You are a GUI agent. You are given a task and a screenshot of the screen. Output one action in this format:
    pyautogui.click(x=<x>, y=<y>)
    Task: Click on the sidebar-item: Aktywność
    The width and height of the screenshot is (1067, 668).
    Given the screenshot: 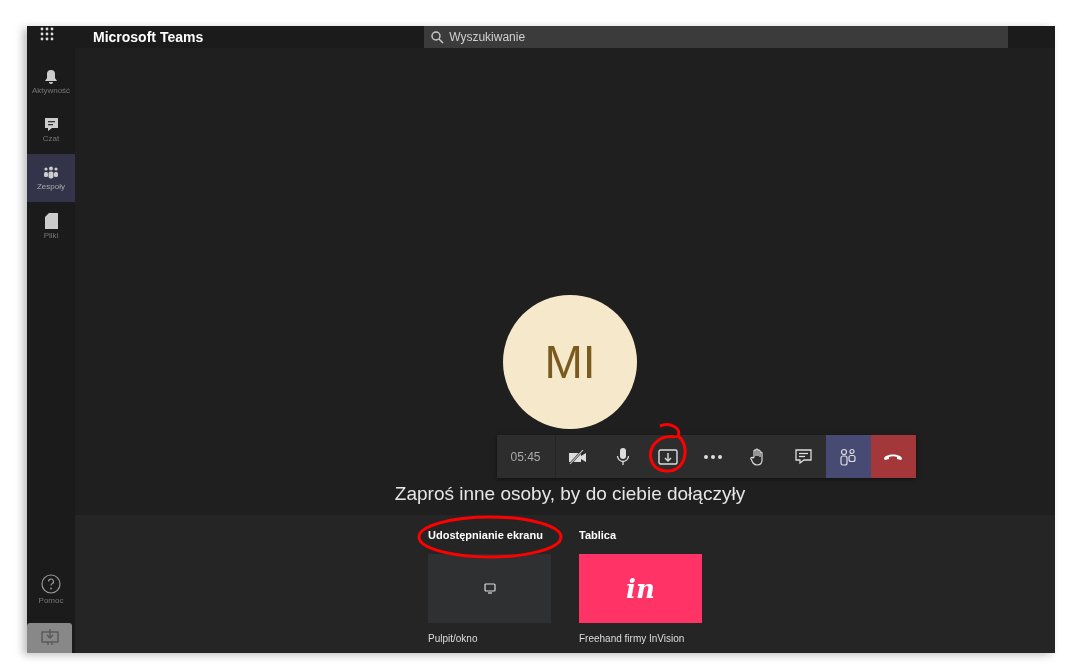 What is the action you would take?
    pyautogui.click(x=51, y=82)
    